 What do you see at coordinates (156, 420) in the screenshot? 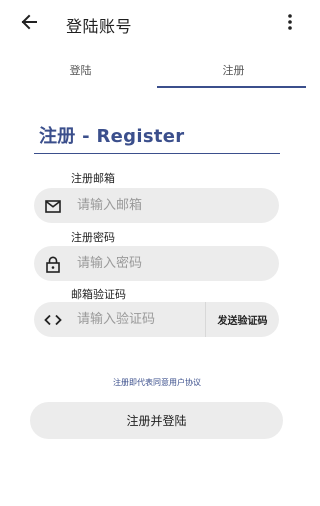
I see `register-and-login-button: 注册并登陆` at bounding box center [156, 420].